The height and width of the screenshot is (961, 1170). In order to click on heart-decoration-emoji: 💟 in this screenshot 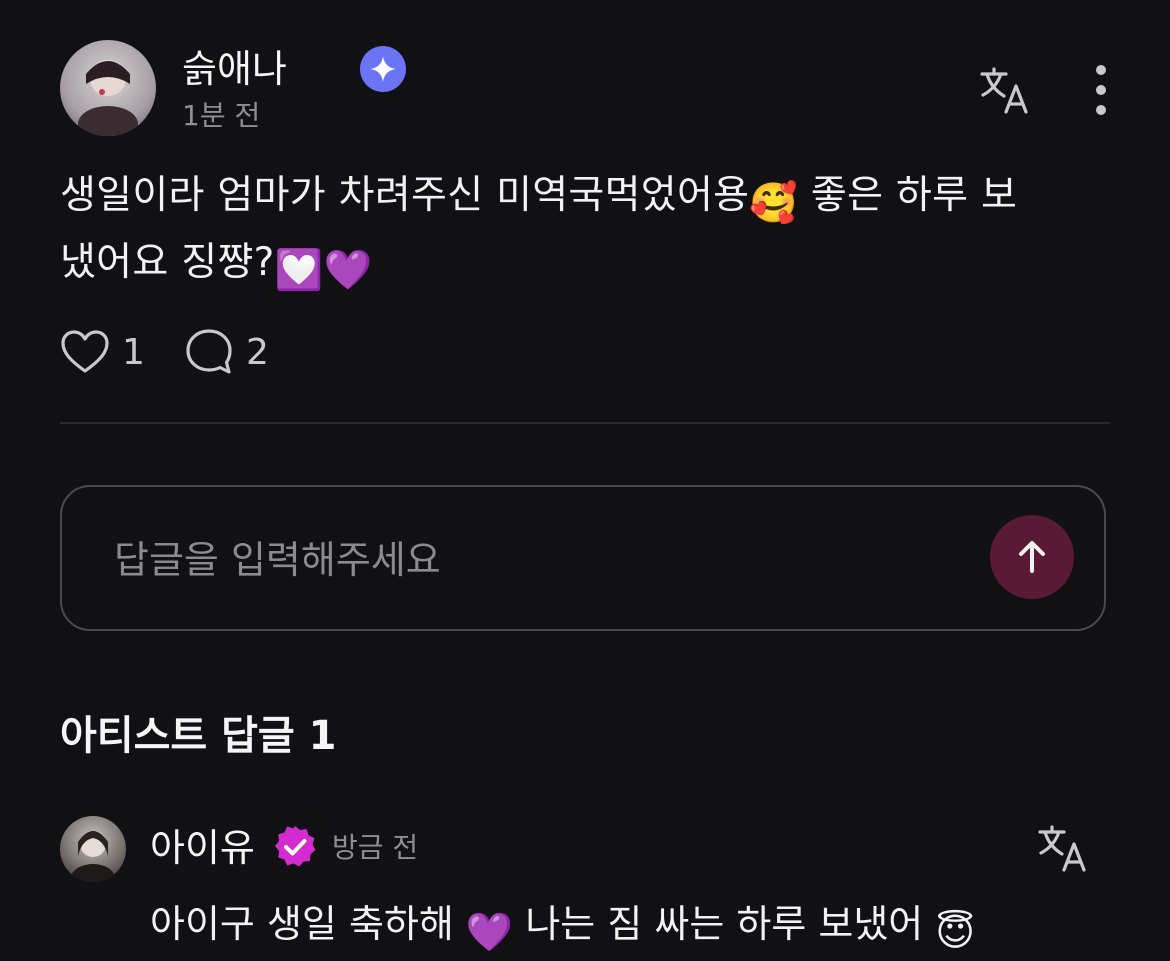, I will do `click(299, 270)`.